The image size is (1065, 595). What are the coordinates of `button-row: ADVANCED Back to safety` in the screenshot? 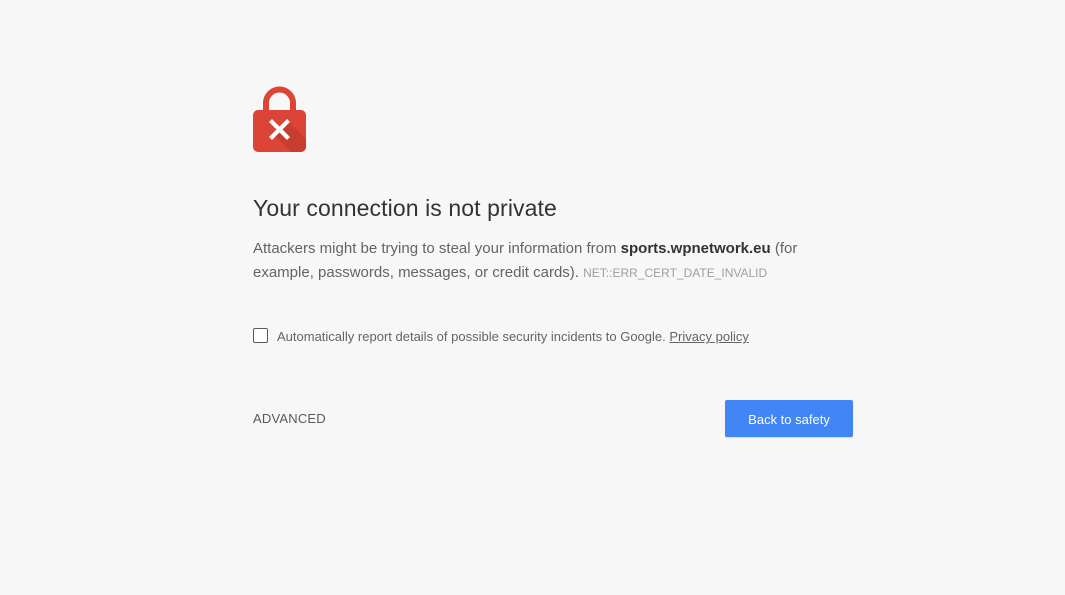 It's located at (553, 419).